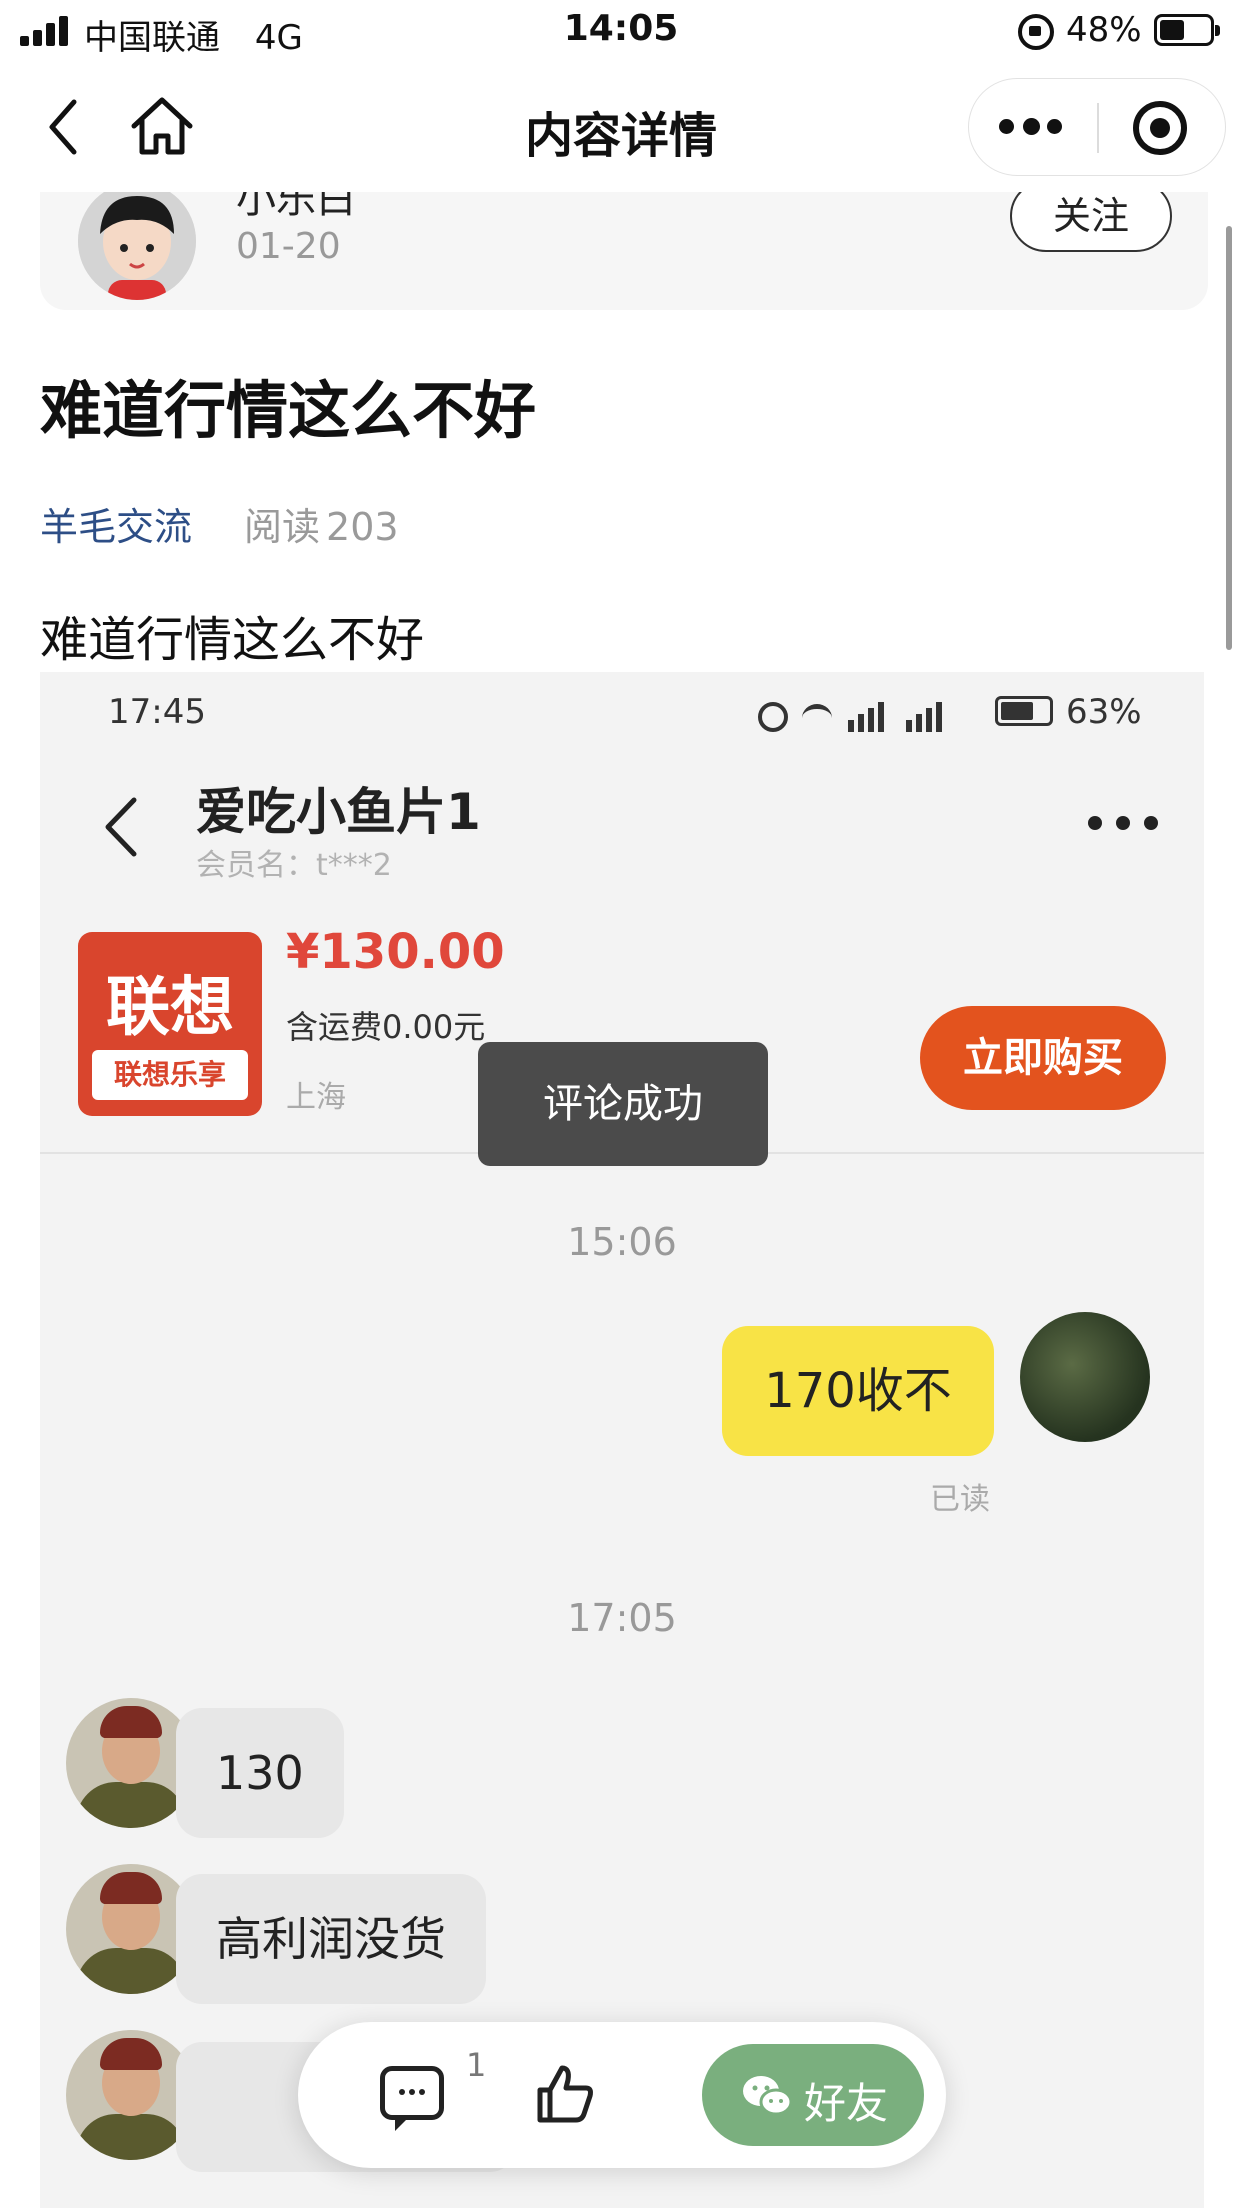 The height and width of the screenshot is (2208, 1242). What do you see at coordinates (288, 246) in the screenshot?
I see `post-date: 01-20` at bounding box center [288, 246].